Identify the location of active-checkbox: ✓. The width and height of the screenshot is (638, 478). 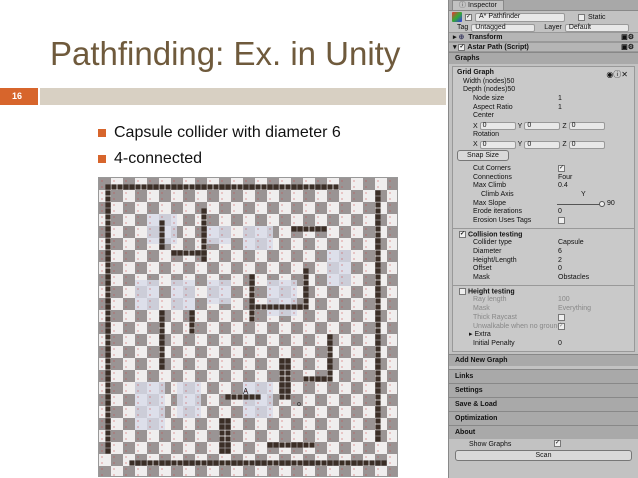
(468, 17).